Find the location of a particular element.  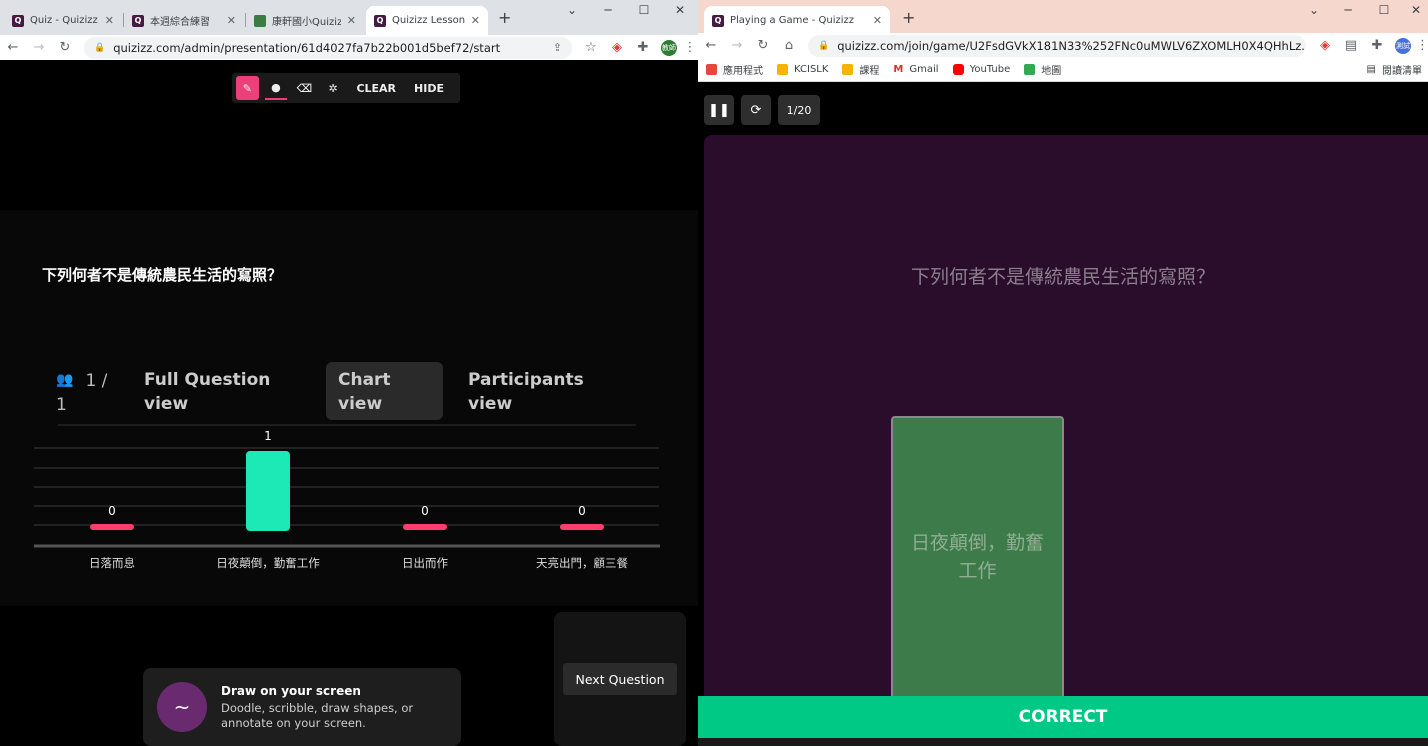

tab-full-question-view: Full Question view is located at coordinates (217, 391).